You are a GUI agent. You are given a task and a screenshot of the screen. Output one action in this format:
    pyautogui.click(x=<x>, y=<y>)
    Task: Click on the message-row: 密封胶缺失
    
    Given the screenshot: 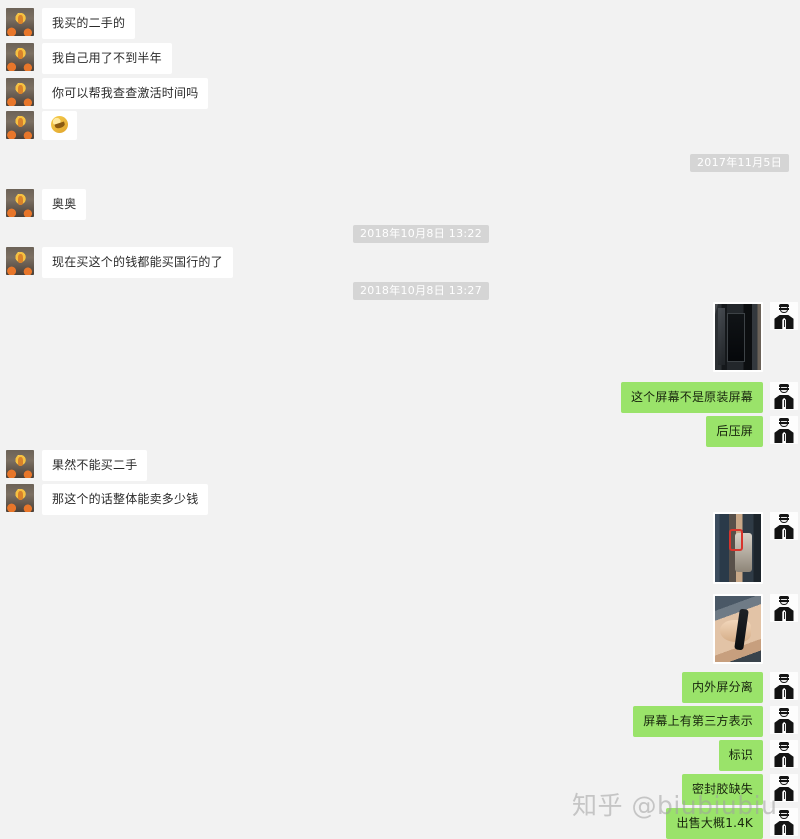 What is the action you would take?
    pyautogui.click(x=739, y=789)
    